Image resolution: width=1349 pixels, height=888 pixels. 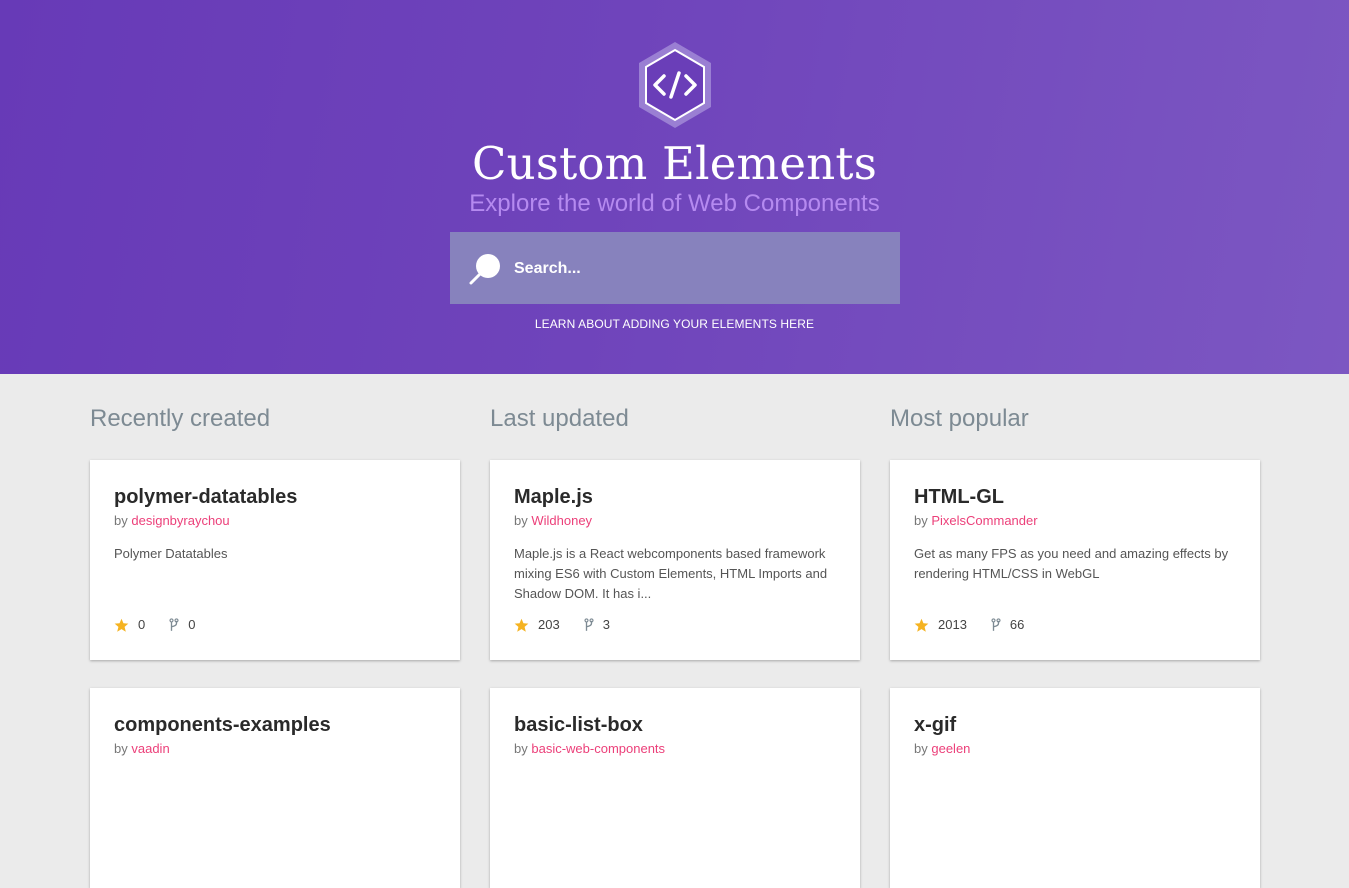 I want to click on site-title: Custom Elements, so click(x=674, y=163).